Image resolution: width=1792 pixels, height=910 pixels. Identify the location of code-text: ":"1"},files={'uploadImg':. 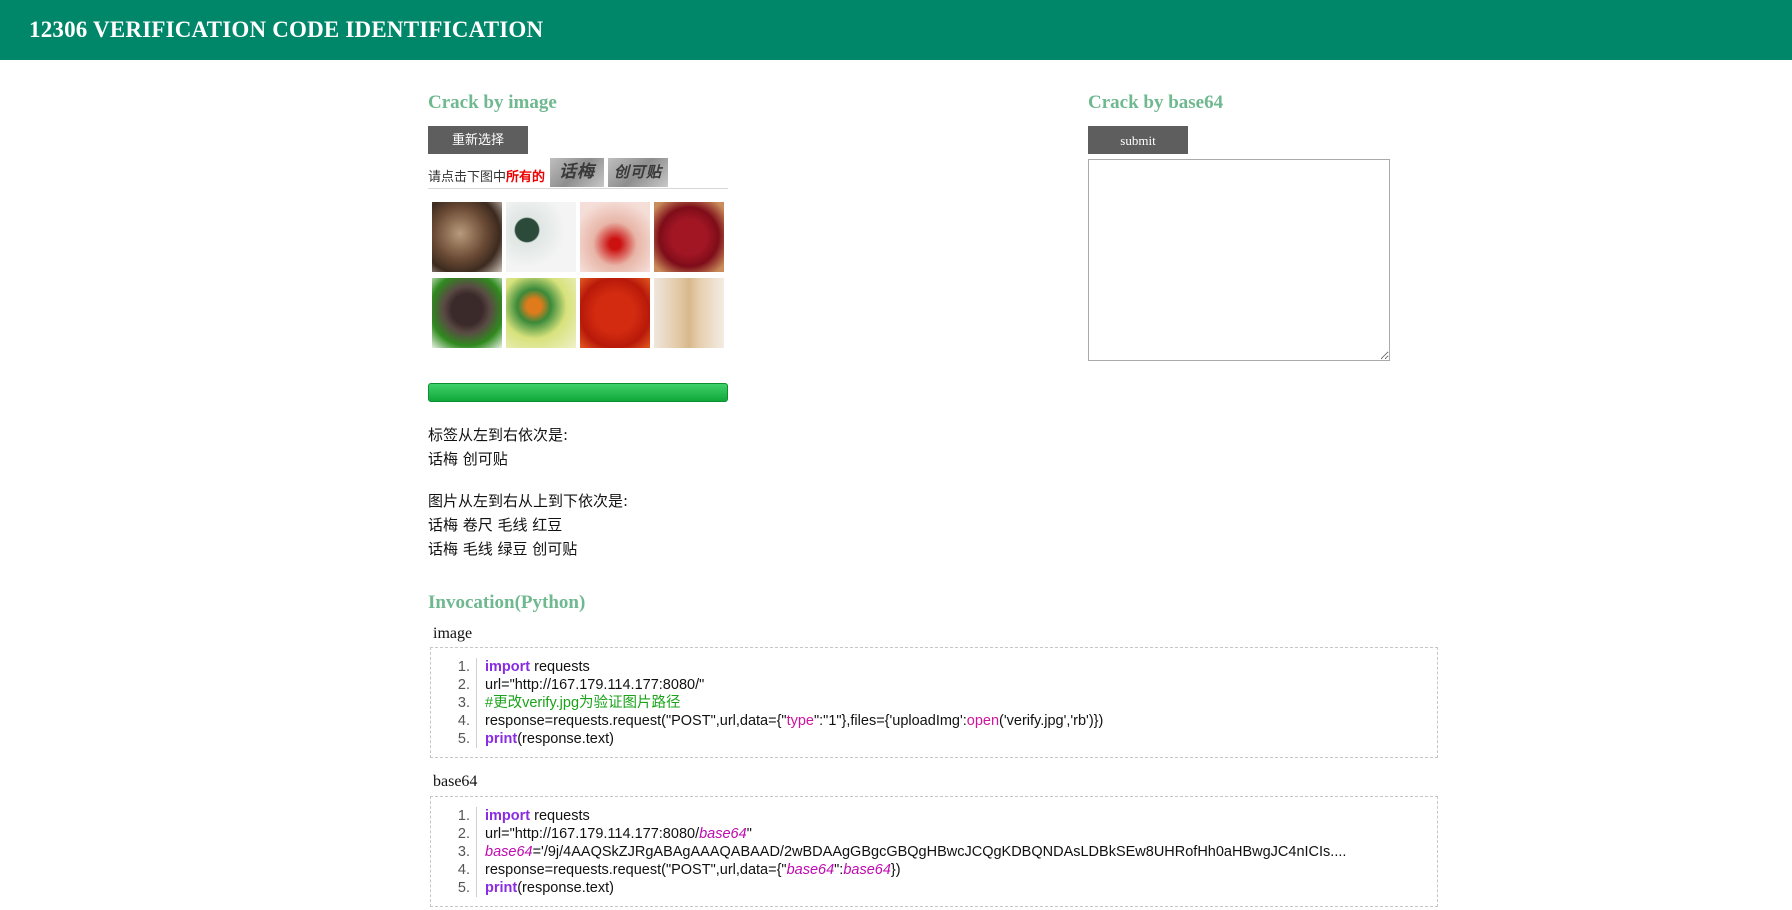
(890, 721).